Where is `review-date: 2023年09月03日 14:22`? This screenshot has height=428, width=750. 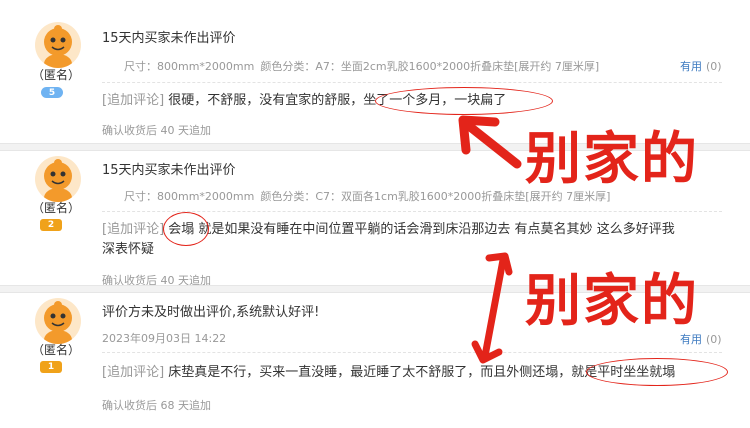
review-date: 2023年09月03日 14:22 is located at coordinates (164, 338).